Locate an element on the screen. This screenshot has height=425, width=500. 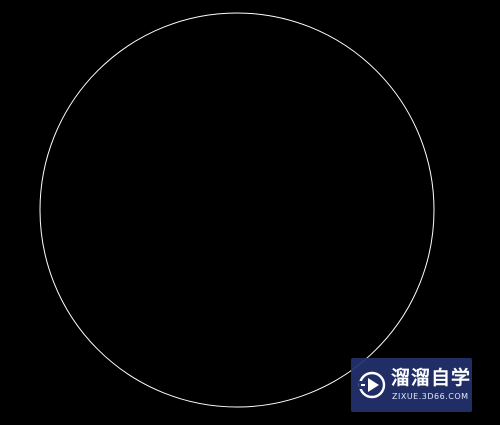
play-icon is located at coordinates (372, 385).